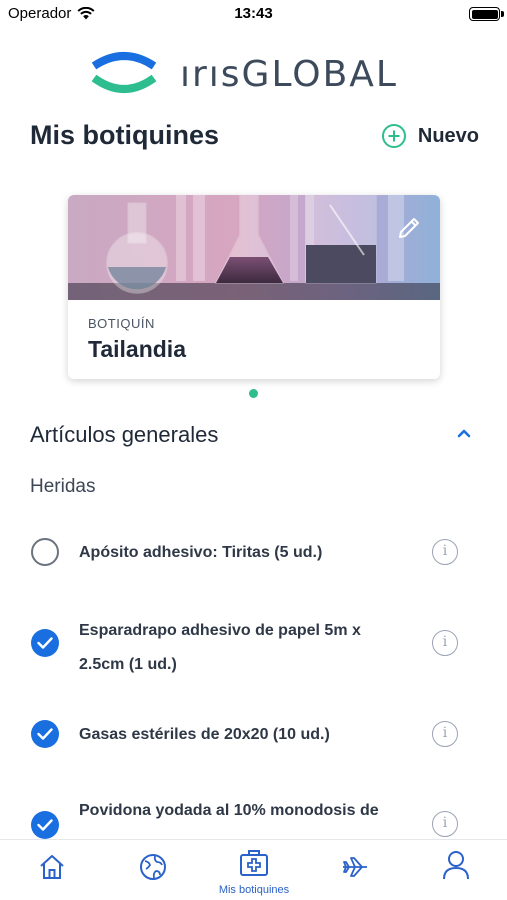 This screenshot has height=900, width=507. Describe the element at coordinates (121, 323) in the screenshot. I see `kit-caption: BOTIQUÍN` at that location.